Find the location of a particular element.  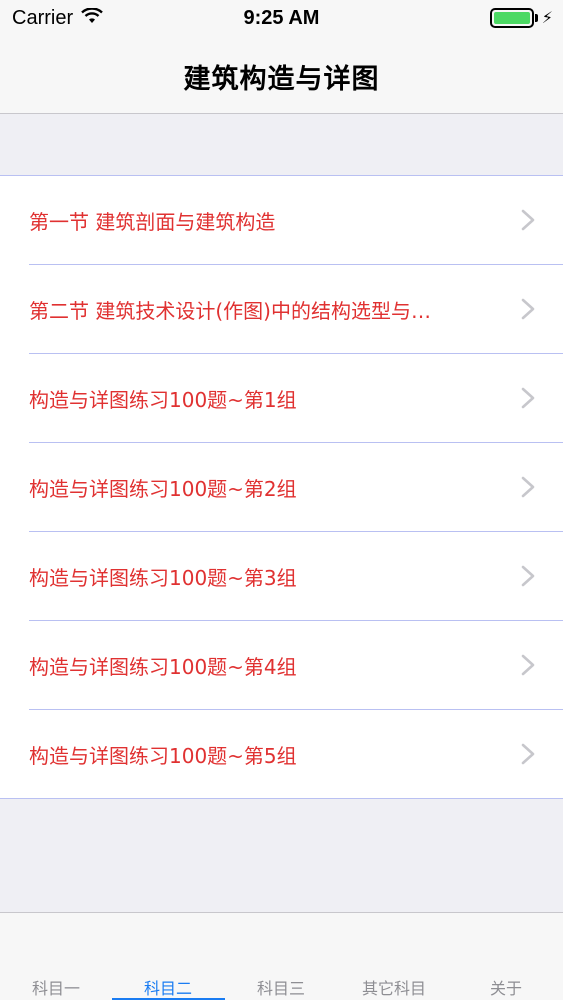

list-item-label: 第一节 建筑剖面与建筑构造 is located at coordinates (152, 221).